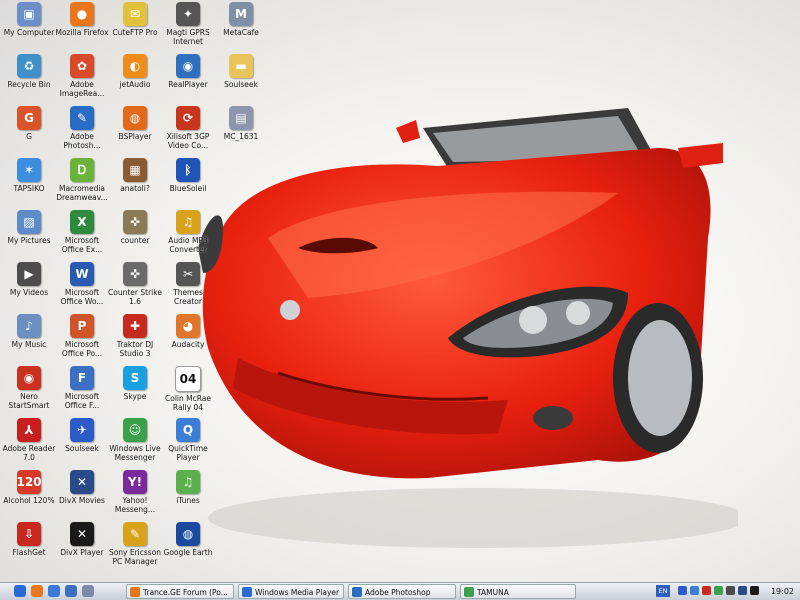 The image size is (800, 600). What do you see at coordinates (82, 444) in the screenshot?
I see `desktop-icon: ✈ Soulseek` at bounding box center [82, 444].